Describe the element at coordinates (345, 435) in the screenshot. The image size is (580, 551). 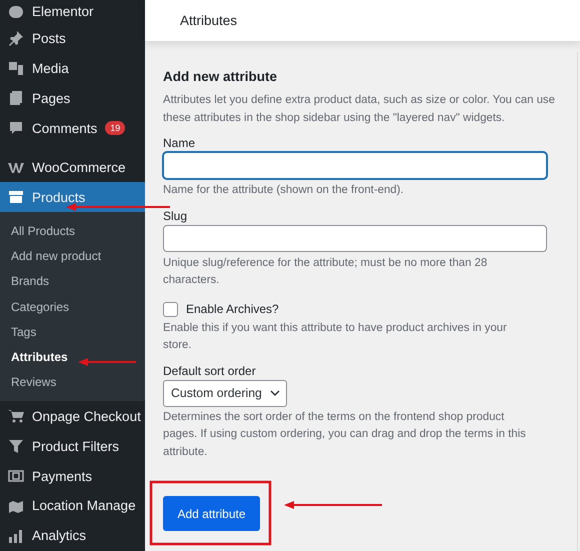
I see `help-text: Determines the sort order of the terms on the frontend shop product pages. If using custom ordering, you can drag and drop the terms in this attribute.` at that location.